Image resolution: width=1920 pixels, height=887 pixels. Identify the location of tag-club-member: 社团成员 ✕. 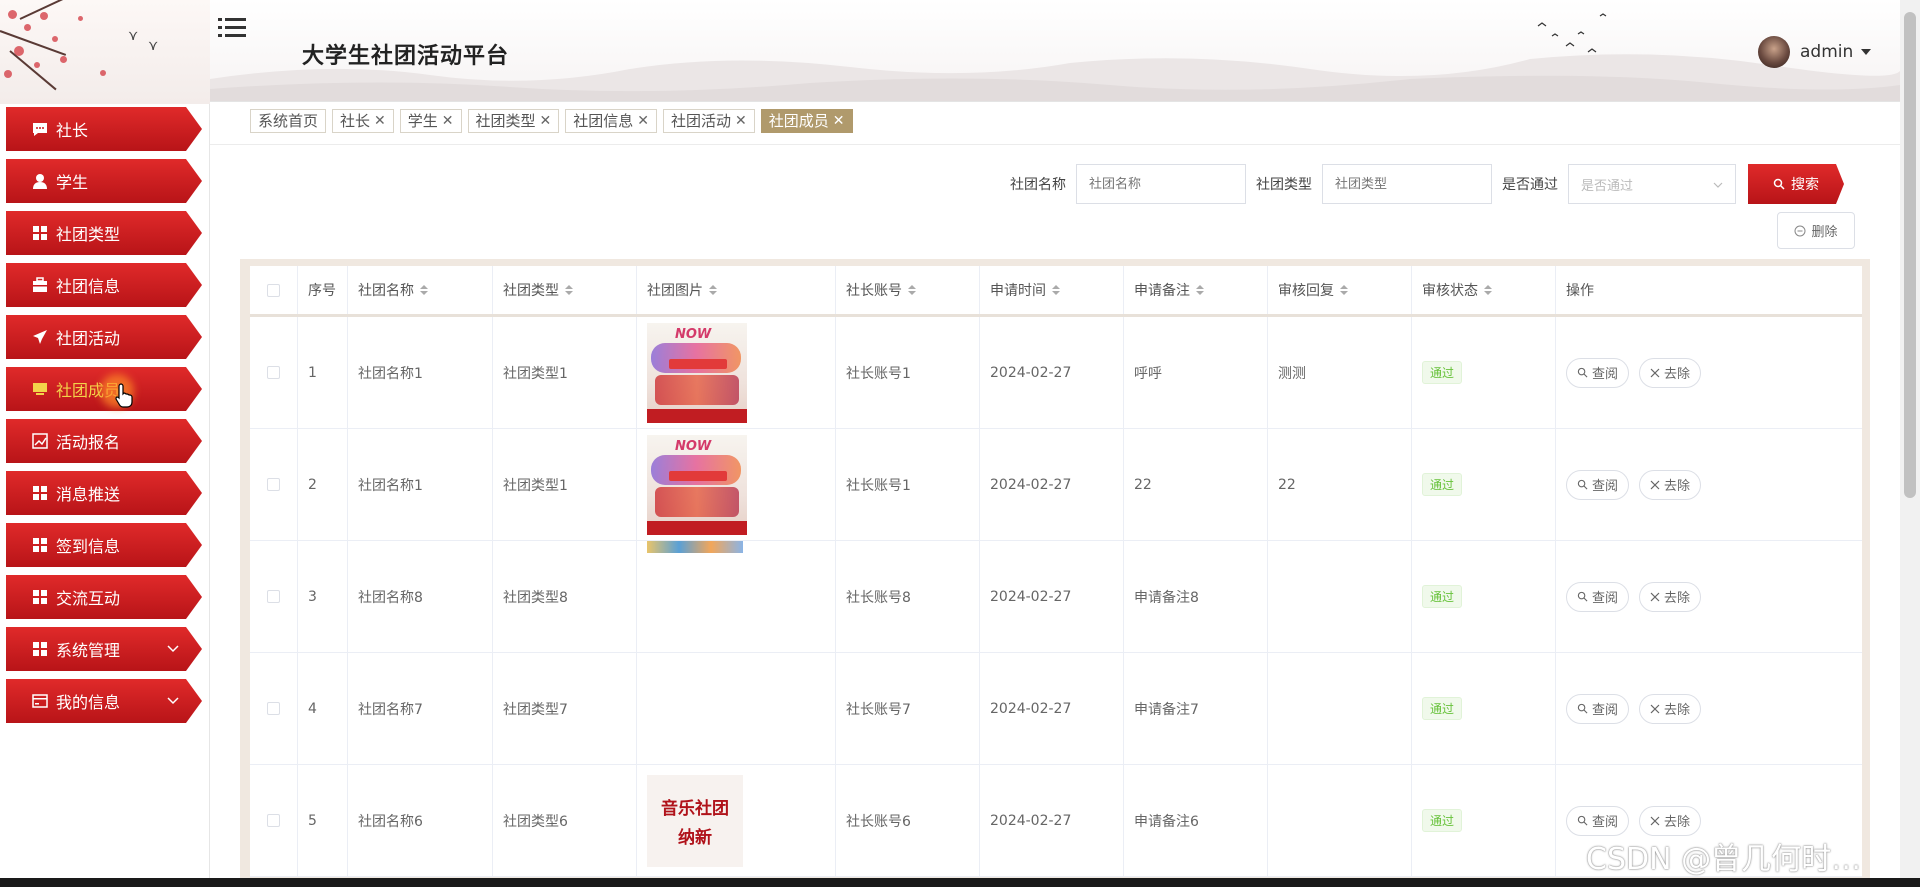
(806, 121).